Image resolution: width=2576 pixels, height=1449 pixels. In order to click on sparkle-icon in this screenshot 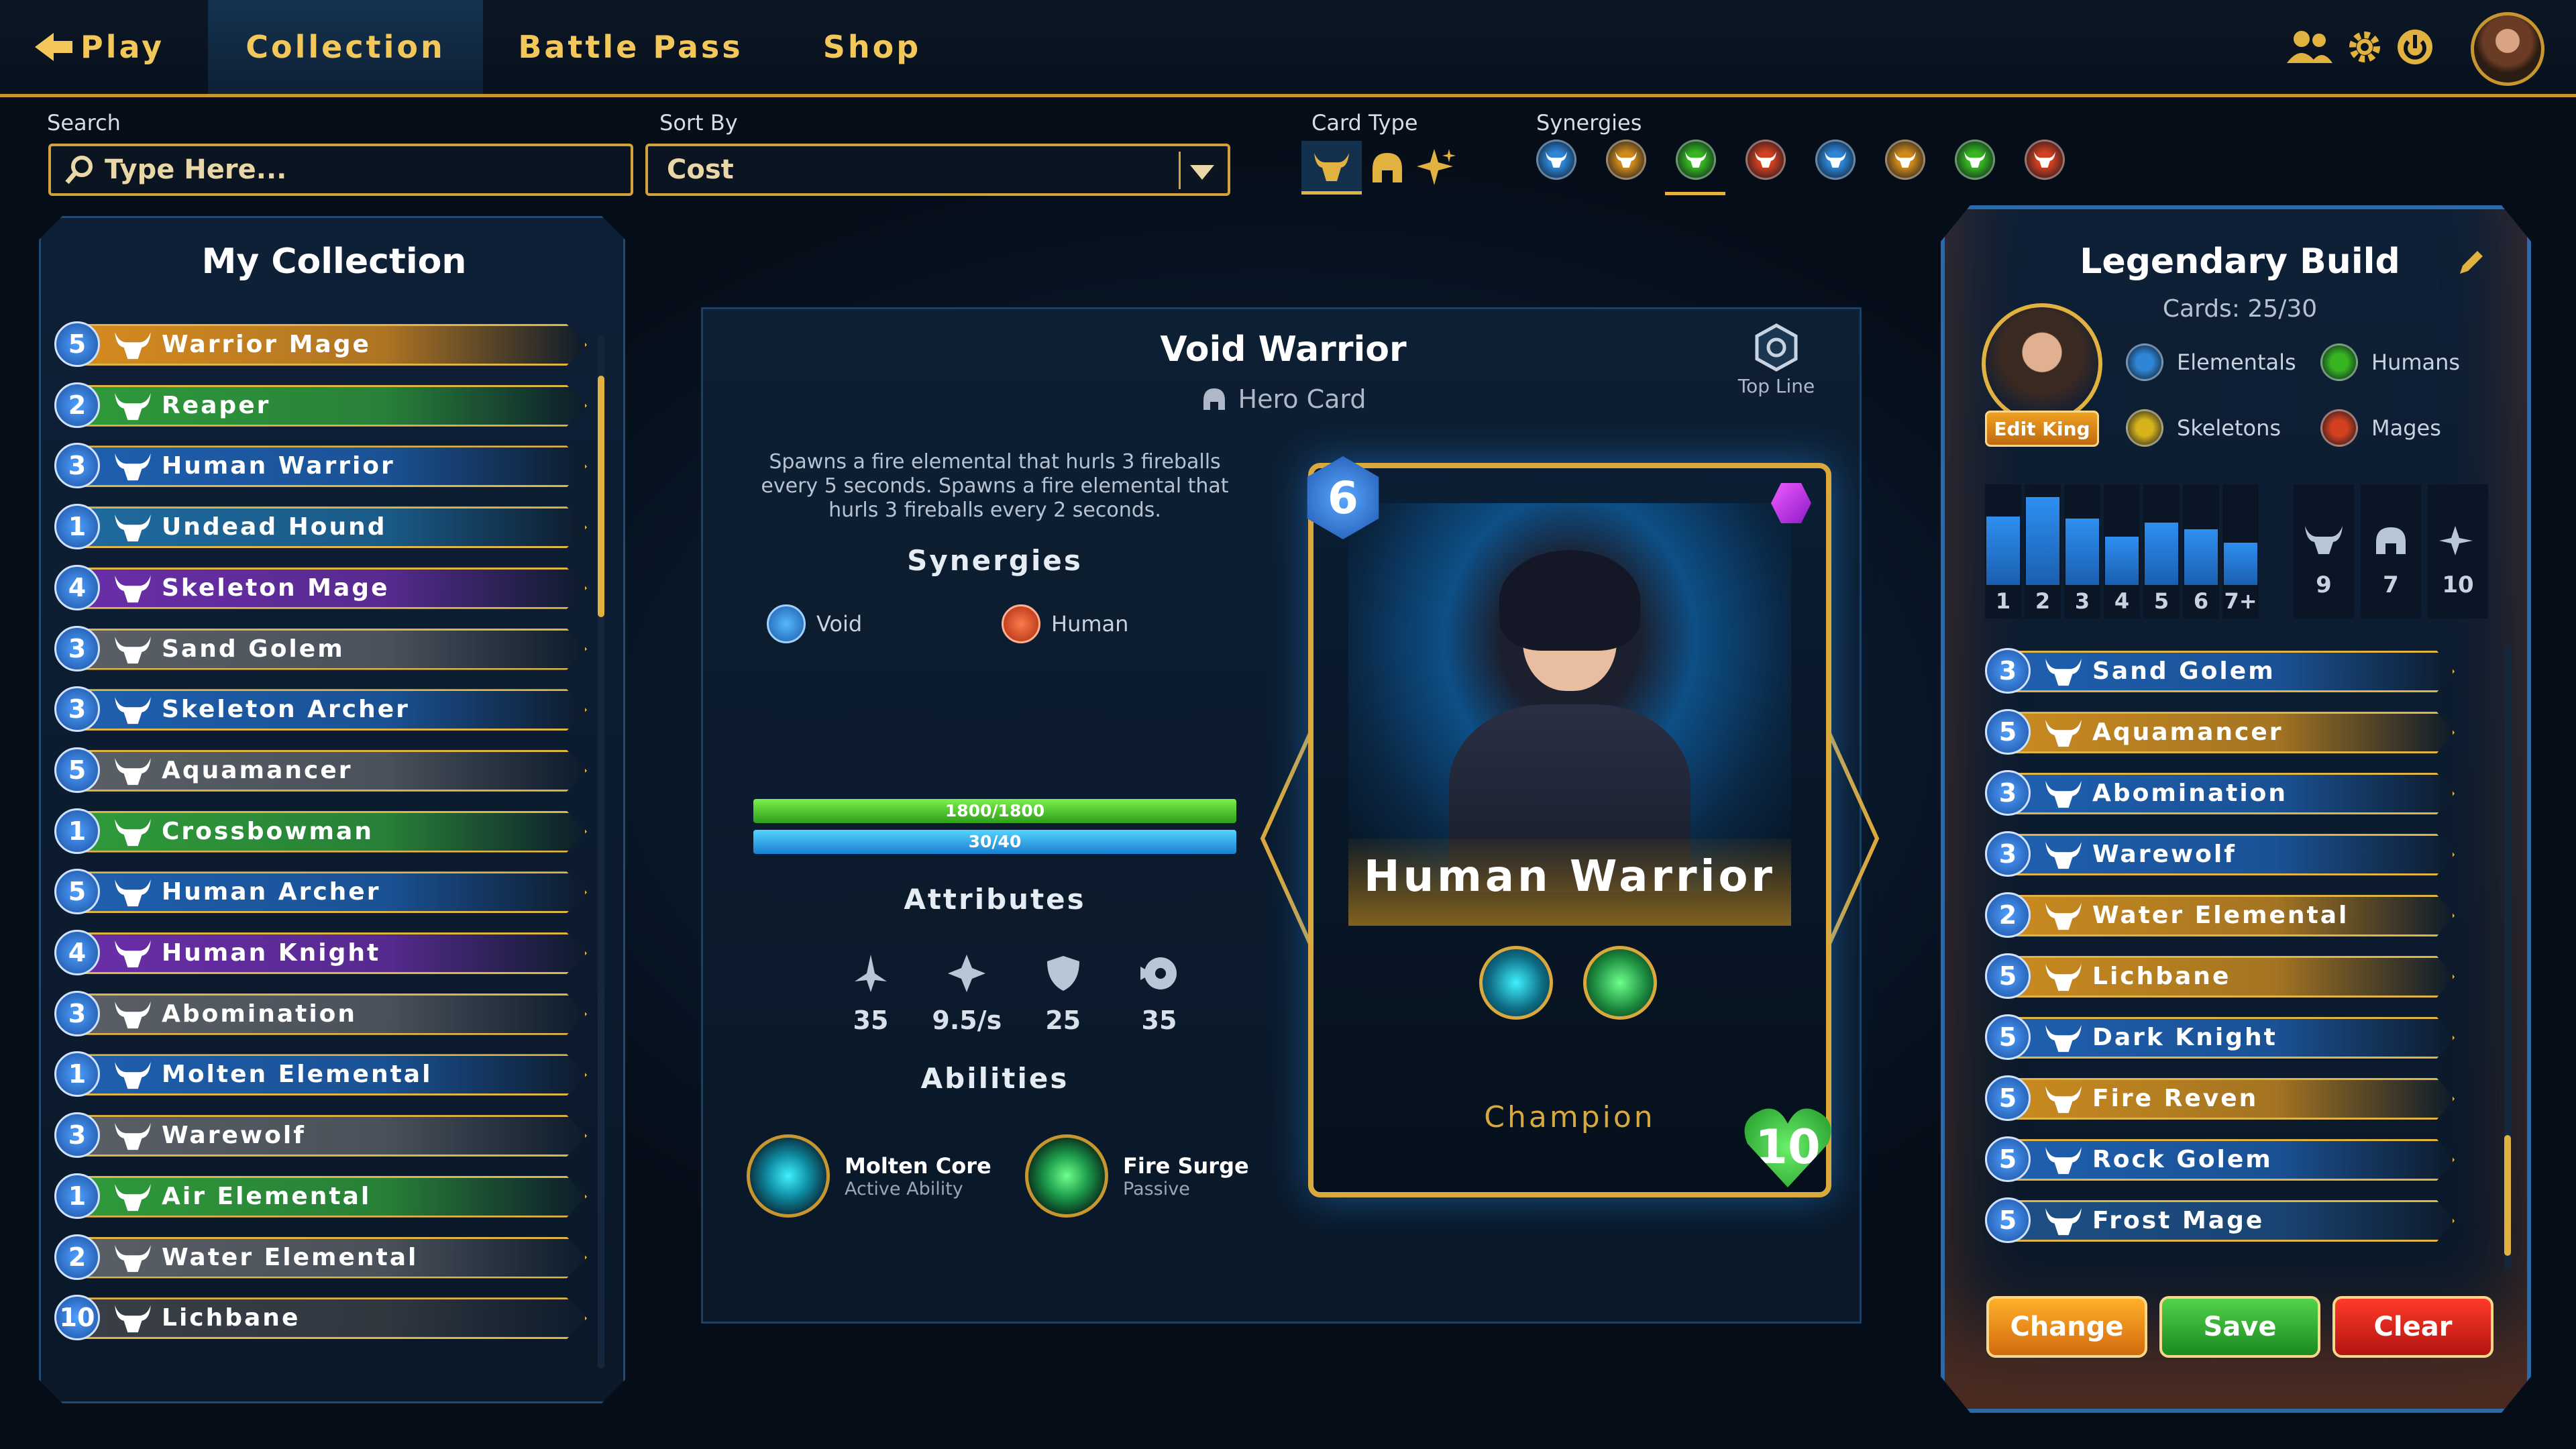, I will do `click(1436, 167)`.